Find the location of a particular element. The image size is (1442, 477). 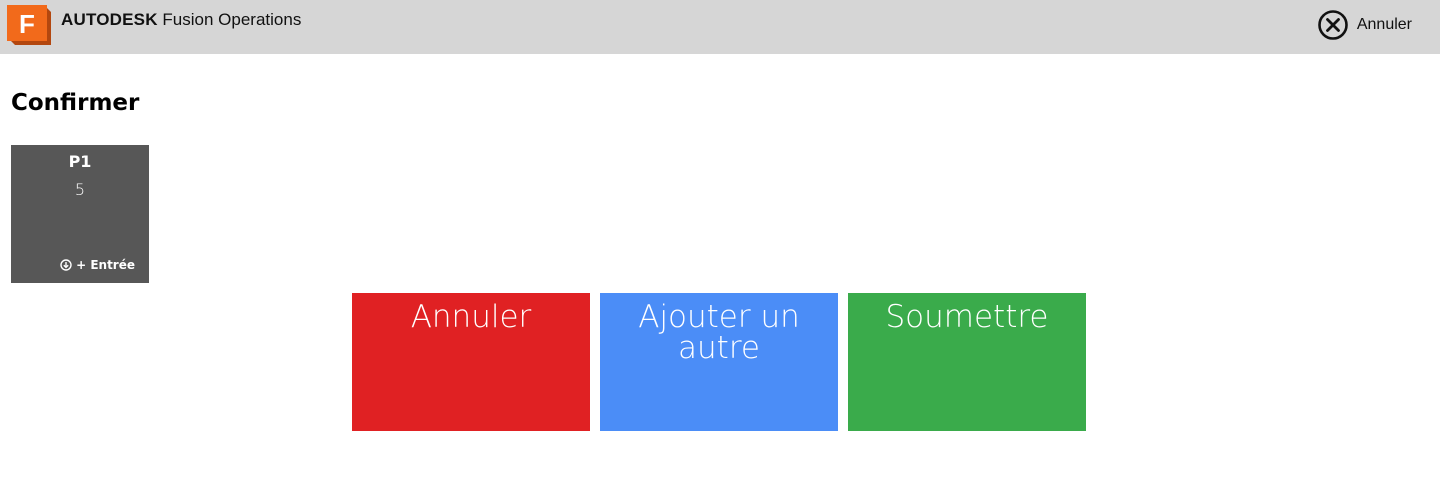

item-tile-p1: P1 5 + Entrée is located at coordinates (80, 214).